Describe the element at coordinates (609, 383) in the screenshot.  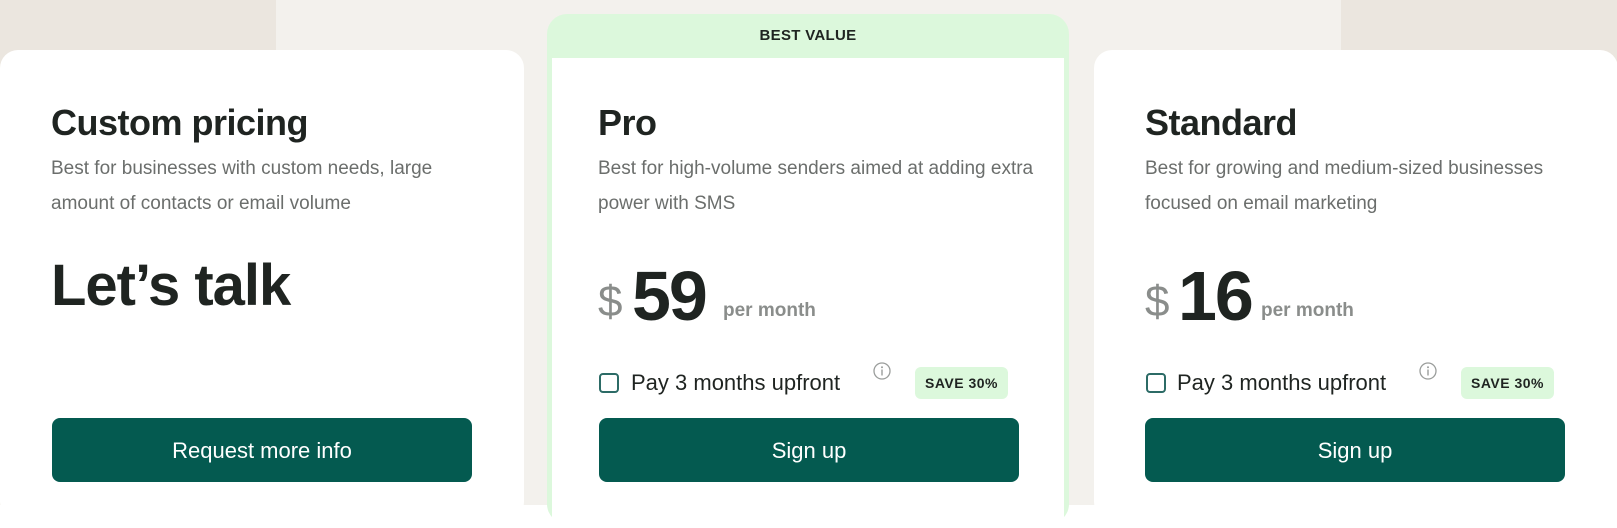
I see `pay-upfront-checkbox-pro` at that location.